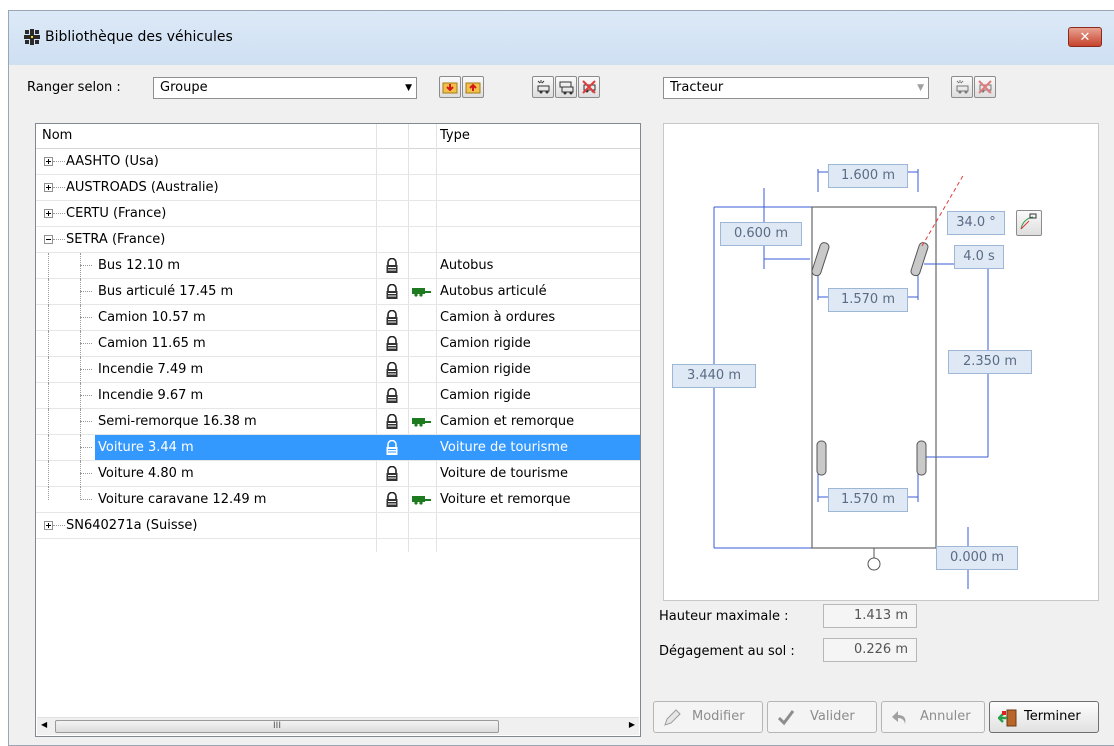  What do you see at coordinates (976, 223) in the screenshot?
I see `dim-steer-angle: 34.0 °` at bounding box center [976, 223].